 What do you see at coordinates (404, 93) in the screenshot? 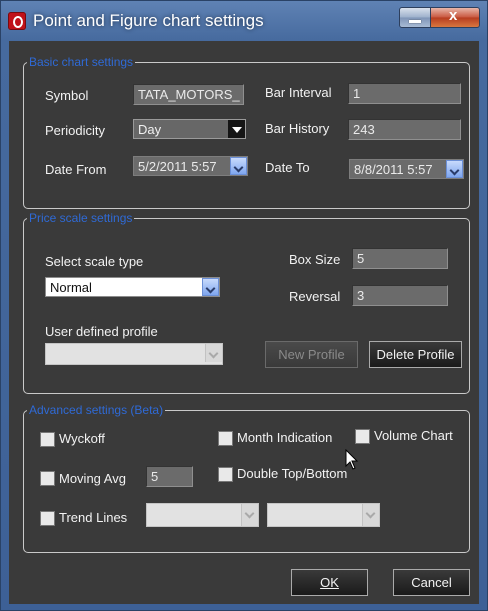
I see `bar-interval-input: 1` at bounding box center [404, 93].